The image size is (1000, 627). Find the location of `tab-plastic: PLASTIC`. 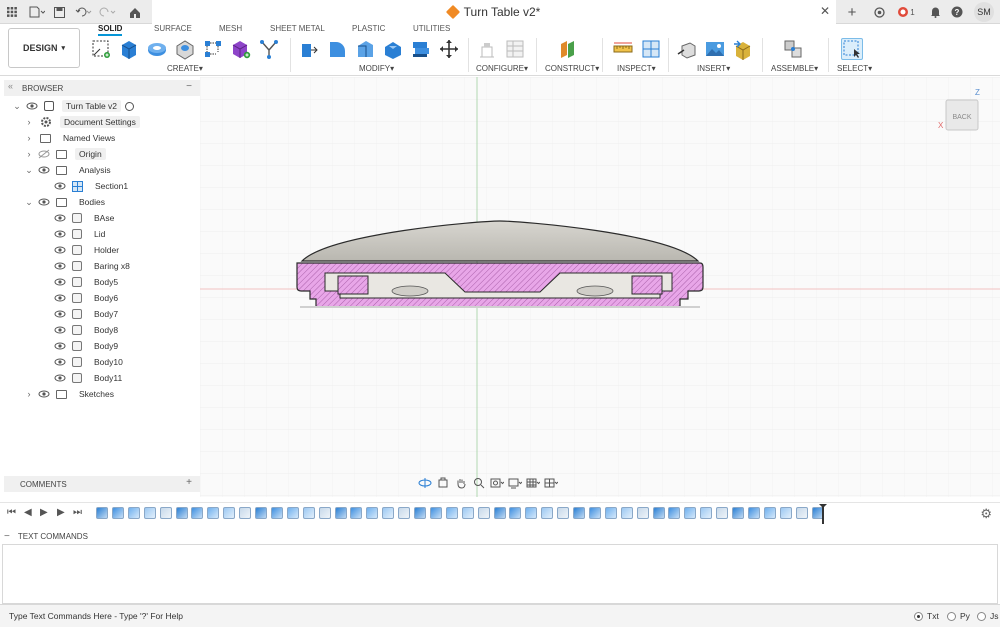

tab-plastic: PLASTIC is located at coordinates (368, 28).